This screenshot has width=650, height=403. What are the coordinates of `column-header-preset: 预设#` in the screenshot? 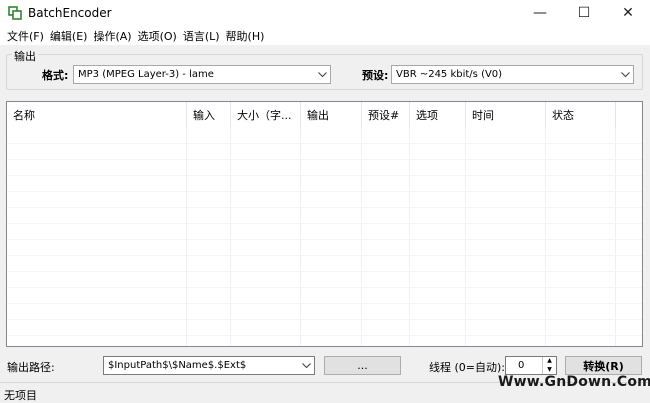 It's located at (386, 115).